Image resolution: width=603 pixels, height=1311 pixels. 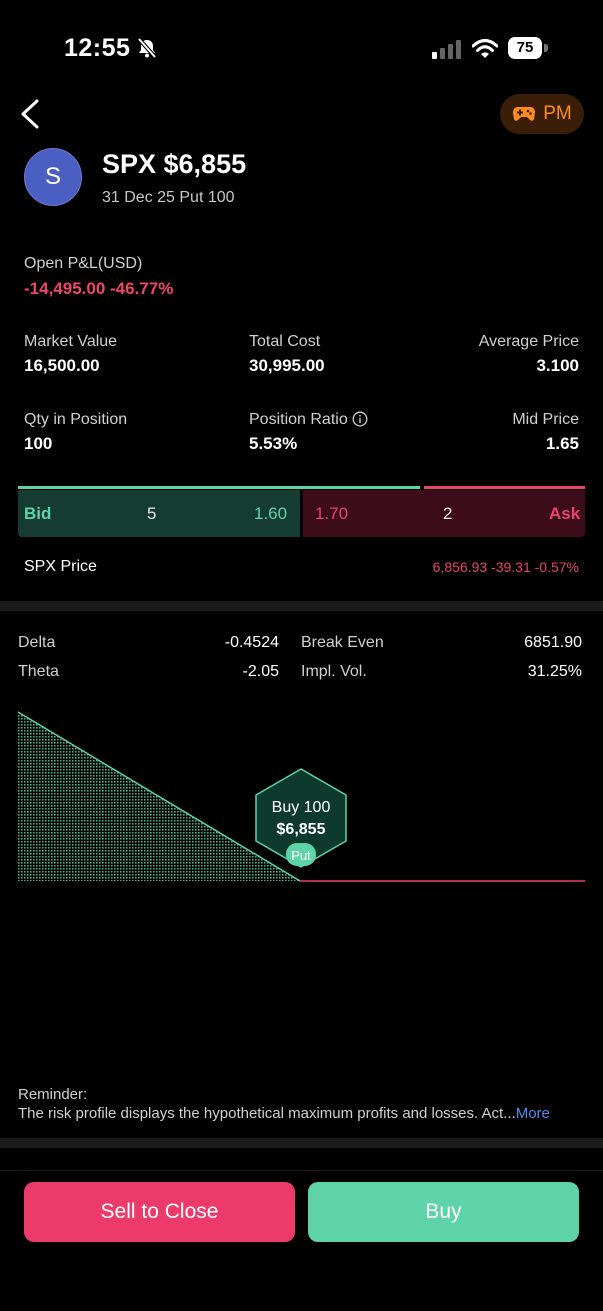 What do you see at coordinates (545, 419) in the screenshot?
I see `mid-price-label: Mid Price` at bounding box center [545, 419].